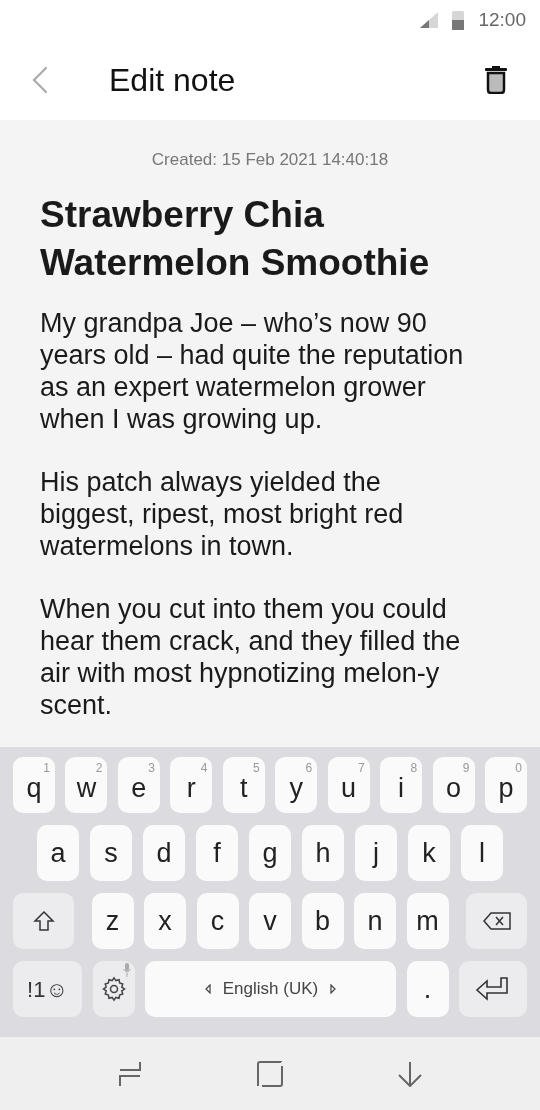  I want to click on key: d, so click(164, 853).